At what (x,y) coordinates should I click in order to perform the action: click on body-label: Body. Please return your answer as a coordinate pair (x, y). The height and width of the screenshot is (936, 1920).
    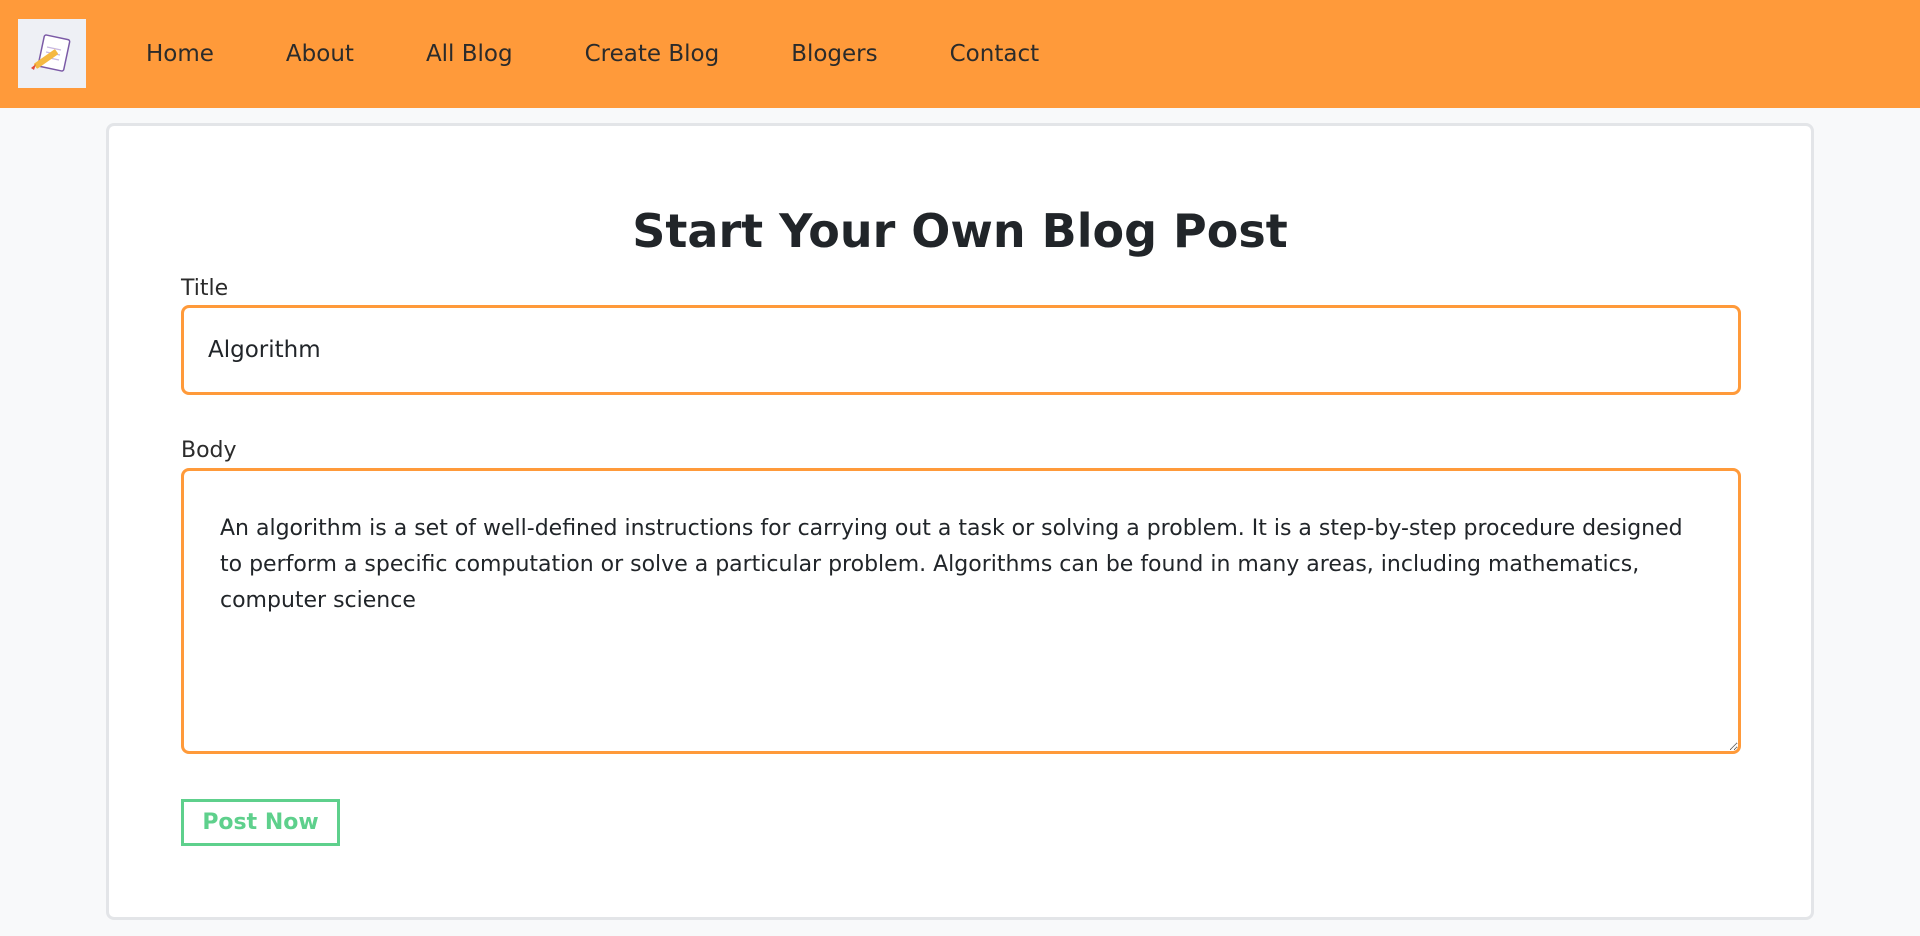
    Looking at the image, I should click on (209, 450).